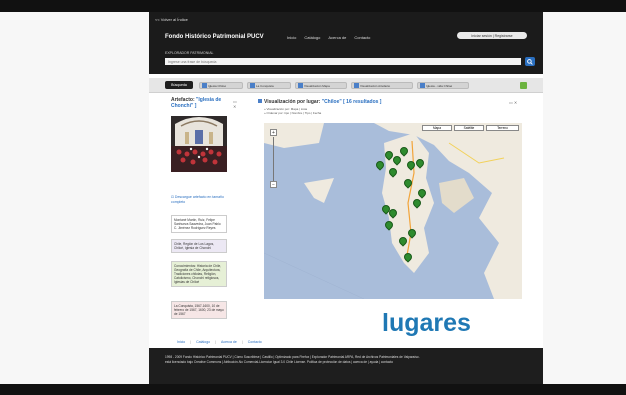 The image size is (626, 395). What do you see at coordinates (346, 366) in the screenshot?
I see `site-footer` at bounding box center [346, 366].